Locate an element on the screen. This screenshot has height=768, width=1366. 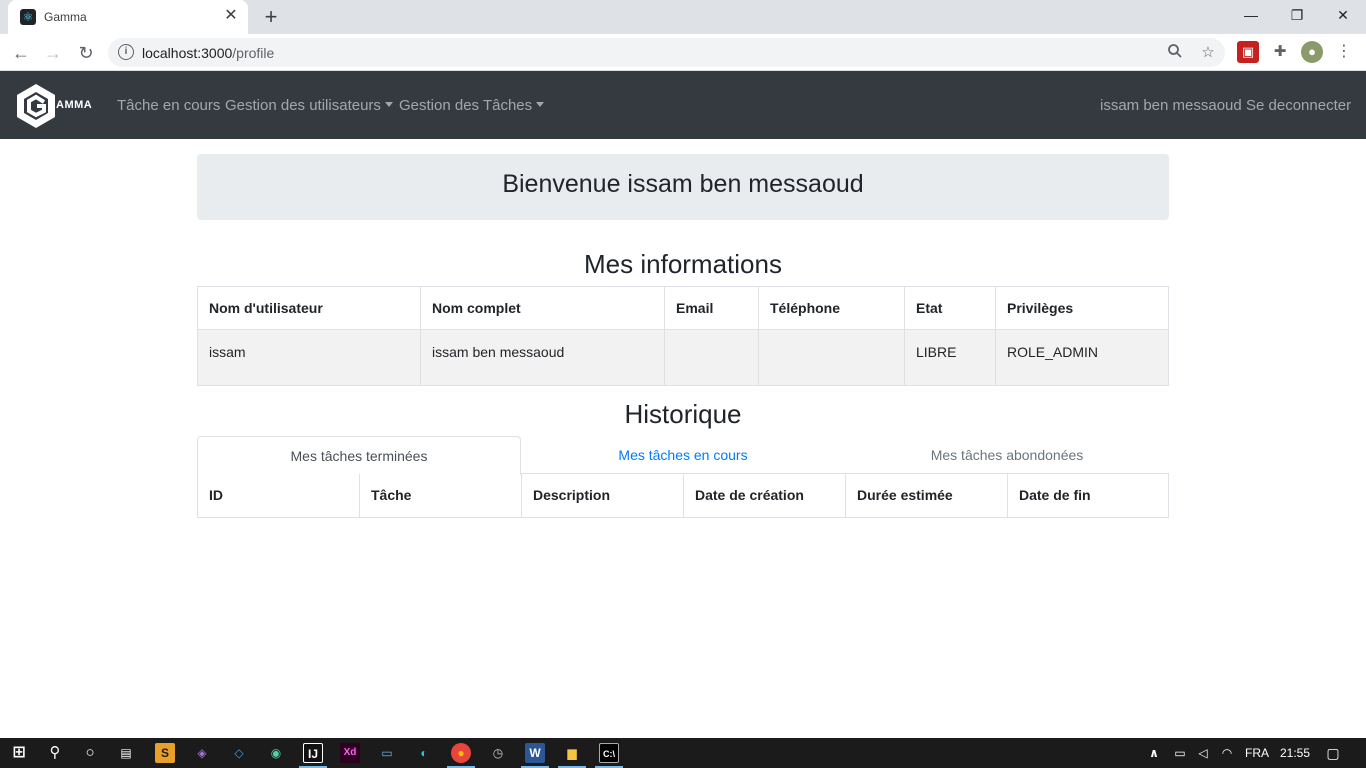
history-header-task: Tâche is located at coordinates (440, 496).